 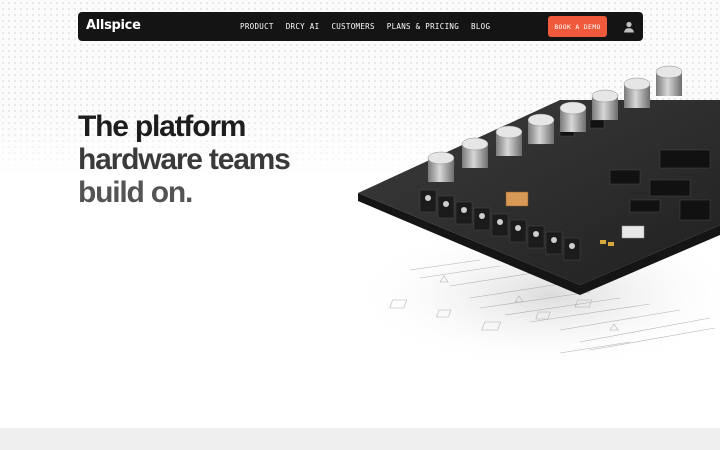 What do you see at coordinates (135, 192) in the screenshot?
I see `headline-line-3: build on.` at bounding box center [135, 192].